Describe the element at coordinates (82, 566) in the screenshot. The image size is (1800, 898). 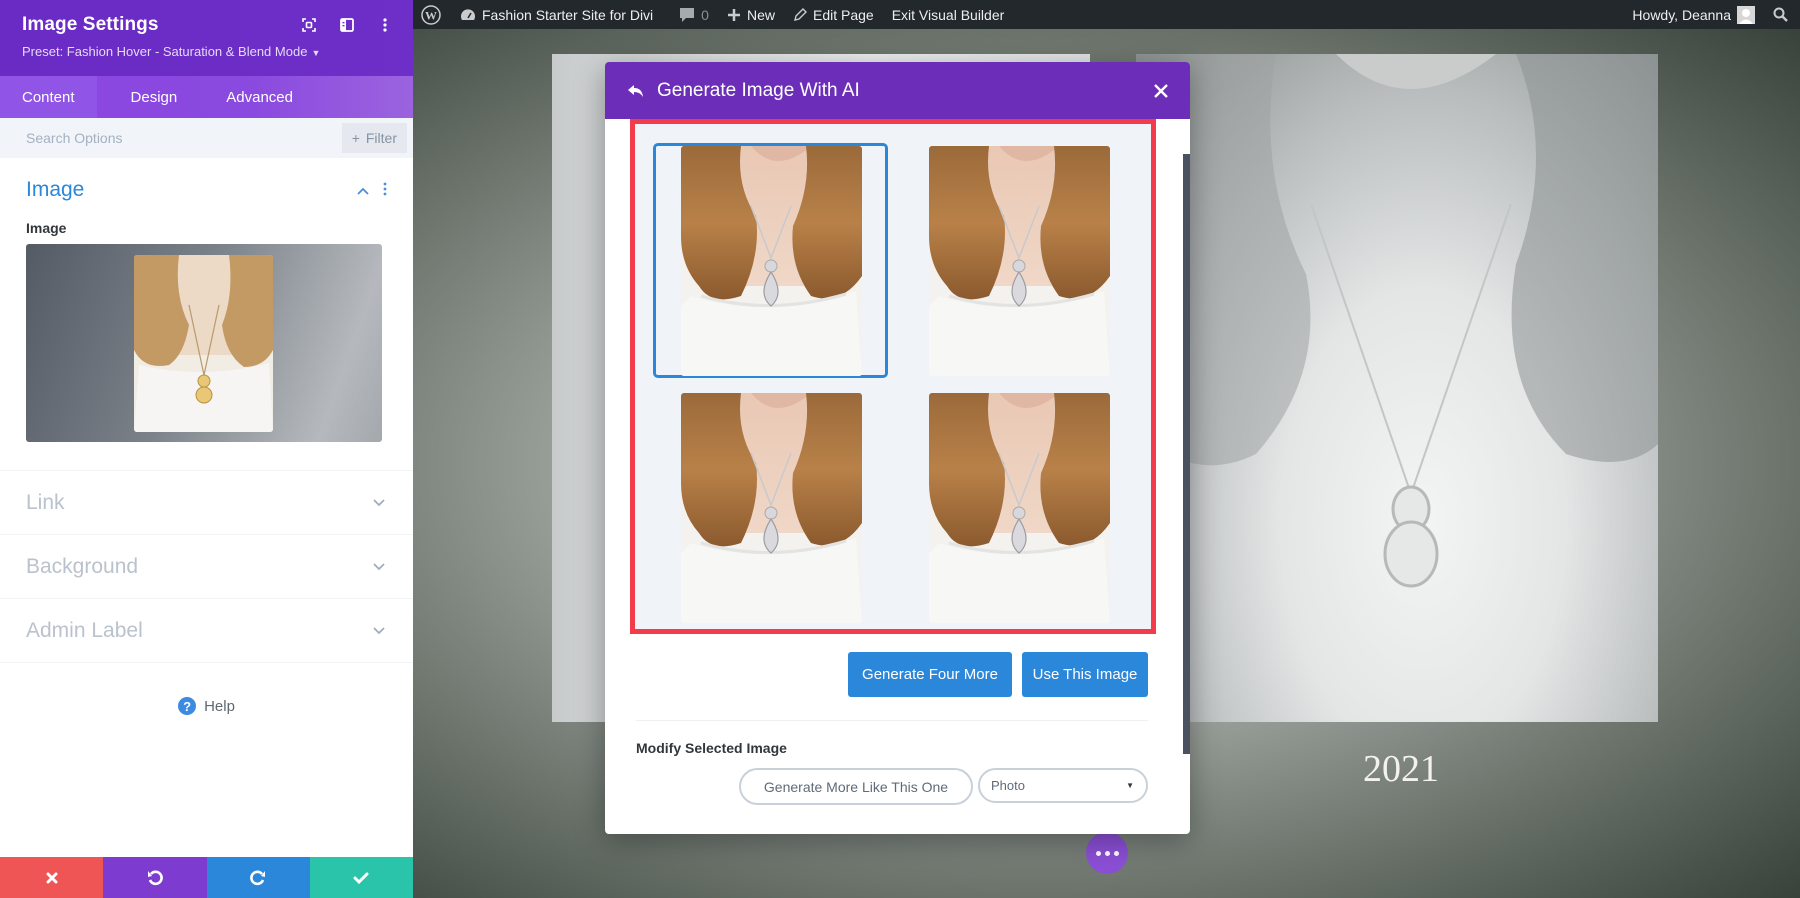
I see `background-section-title: Background` at that location.